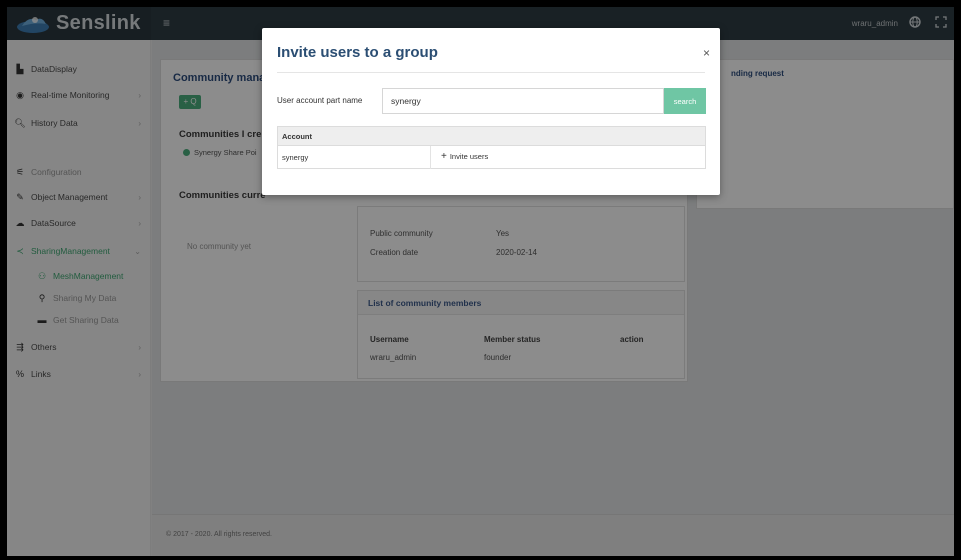 The height and width of the screenshot is (560, 961). I want to click on account-field-label: User account part name, so click(320, 100).